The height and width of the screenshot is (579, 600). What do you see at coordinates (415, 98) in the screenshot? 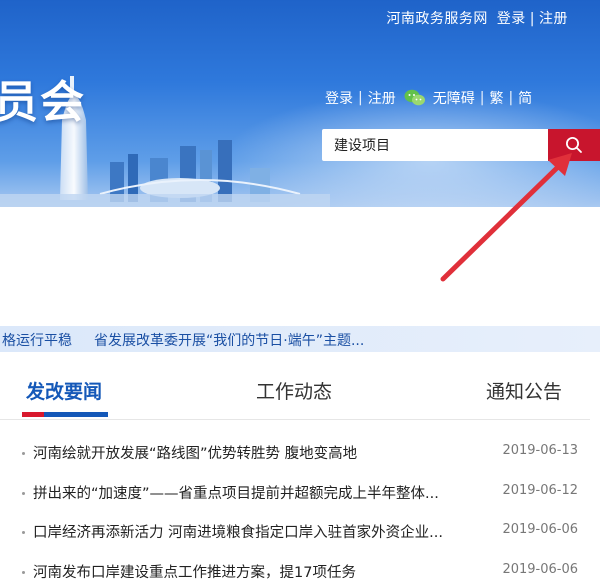
I see `wechat-icon` at bounding box center [415, 98].